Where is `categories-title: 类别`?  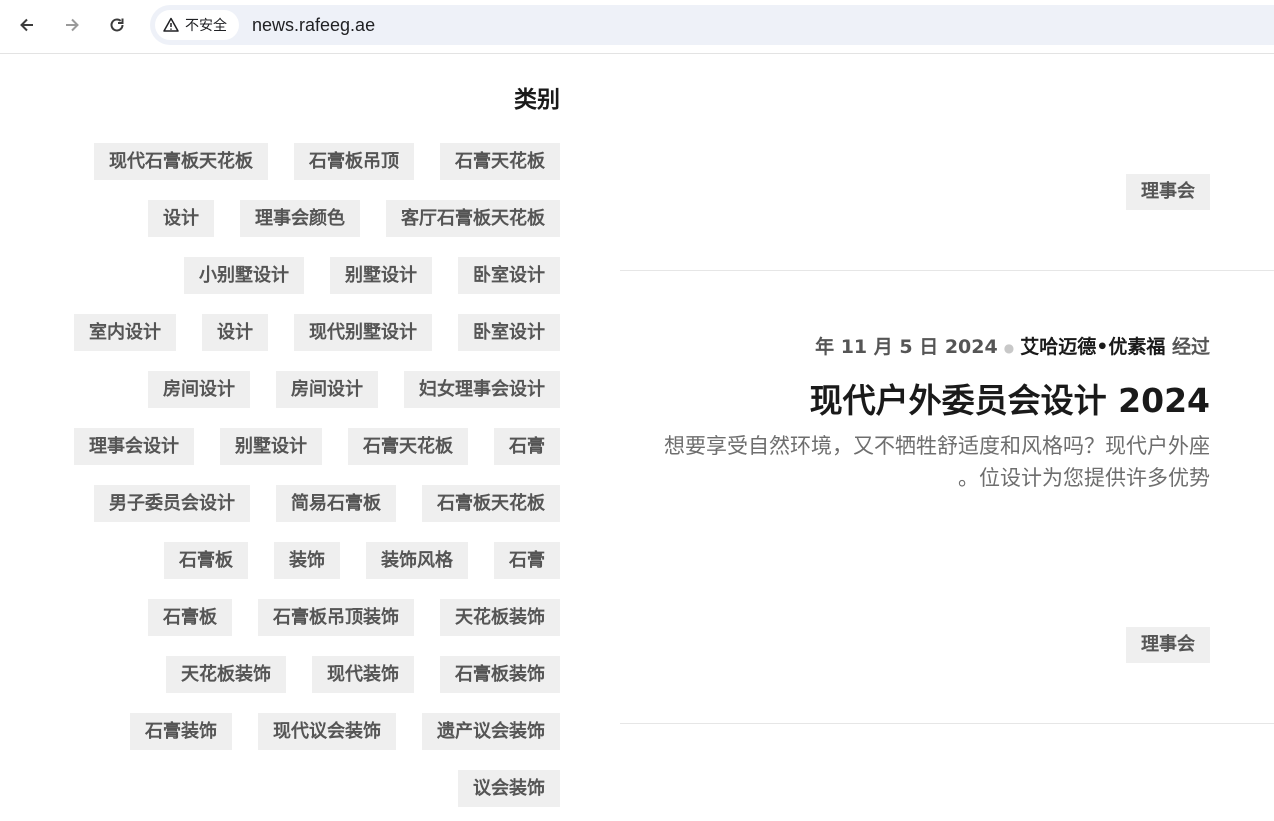
categories-title: 类别 is located at coordinates (537, 100).